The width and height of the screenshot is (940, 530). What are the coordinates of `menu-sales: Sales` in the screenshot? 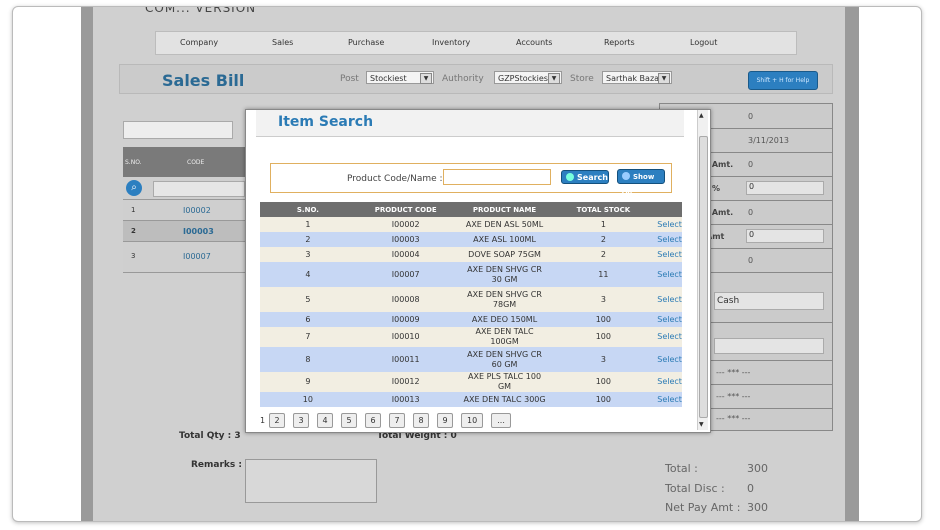 It's located at (282, 42).